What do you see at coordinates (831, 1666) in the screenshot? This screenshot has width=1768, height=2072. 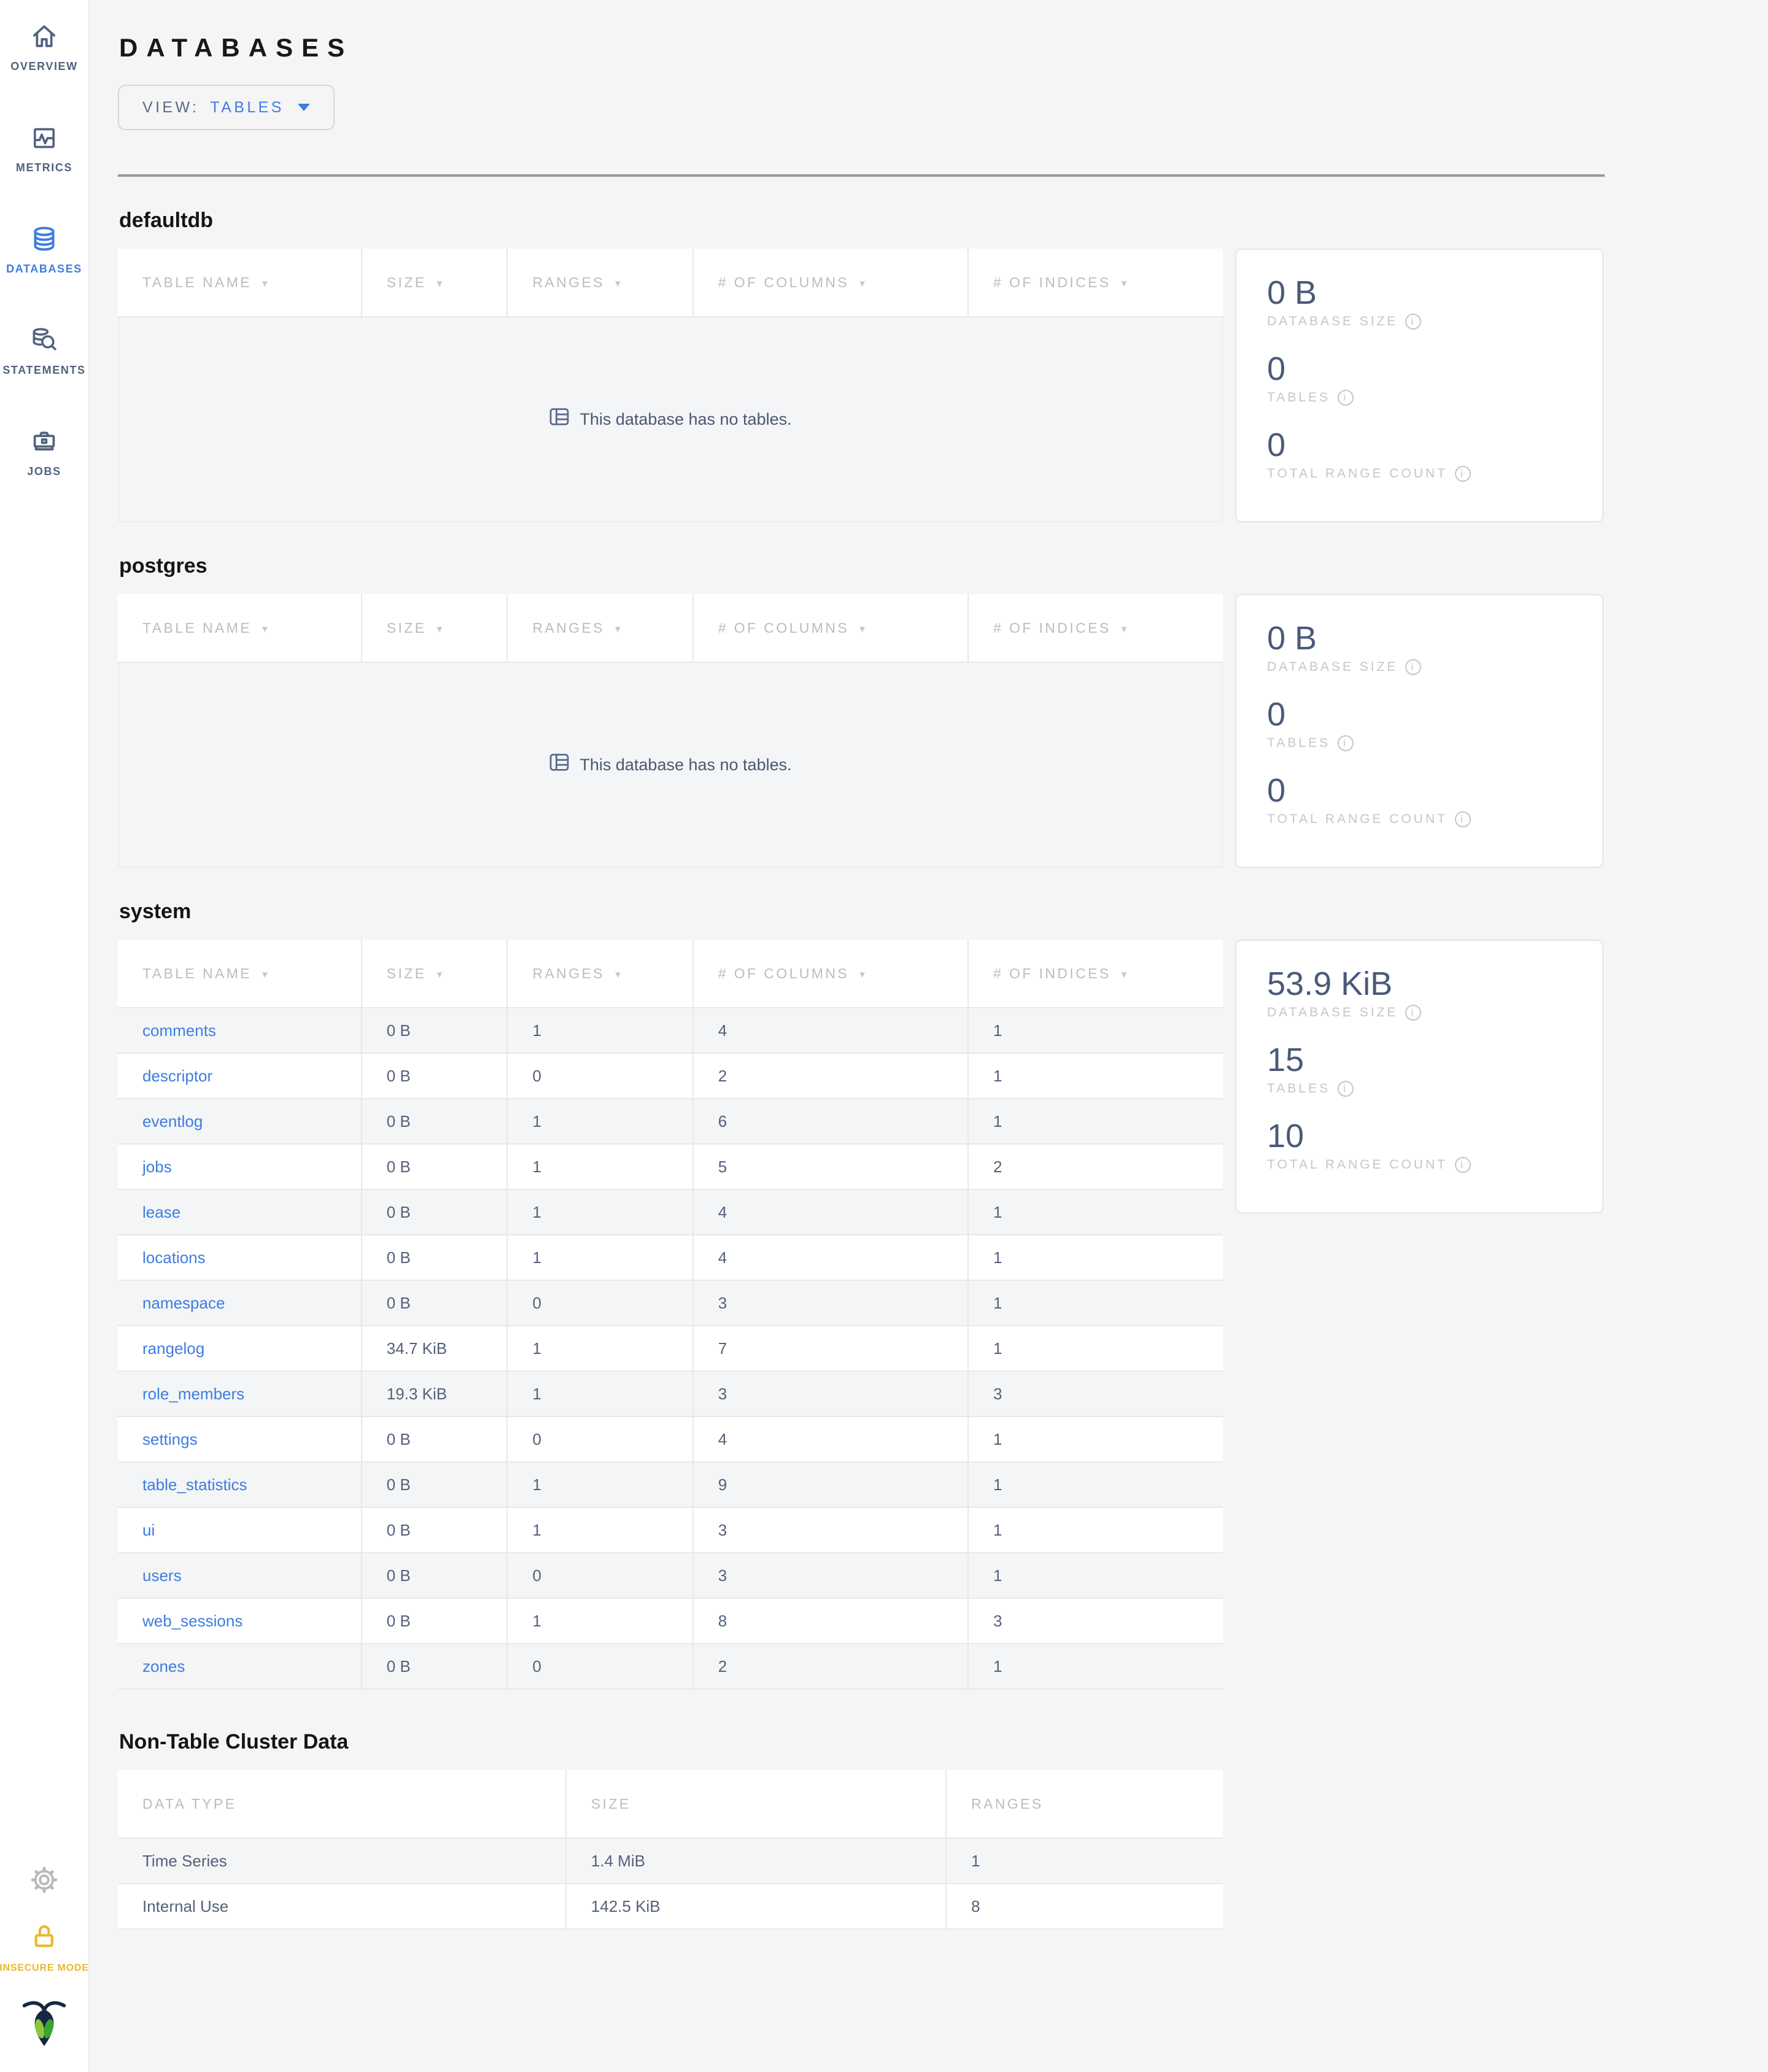 I see `table-cell: 2` at bounding box center [831, 1666].